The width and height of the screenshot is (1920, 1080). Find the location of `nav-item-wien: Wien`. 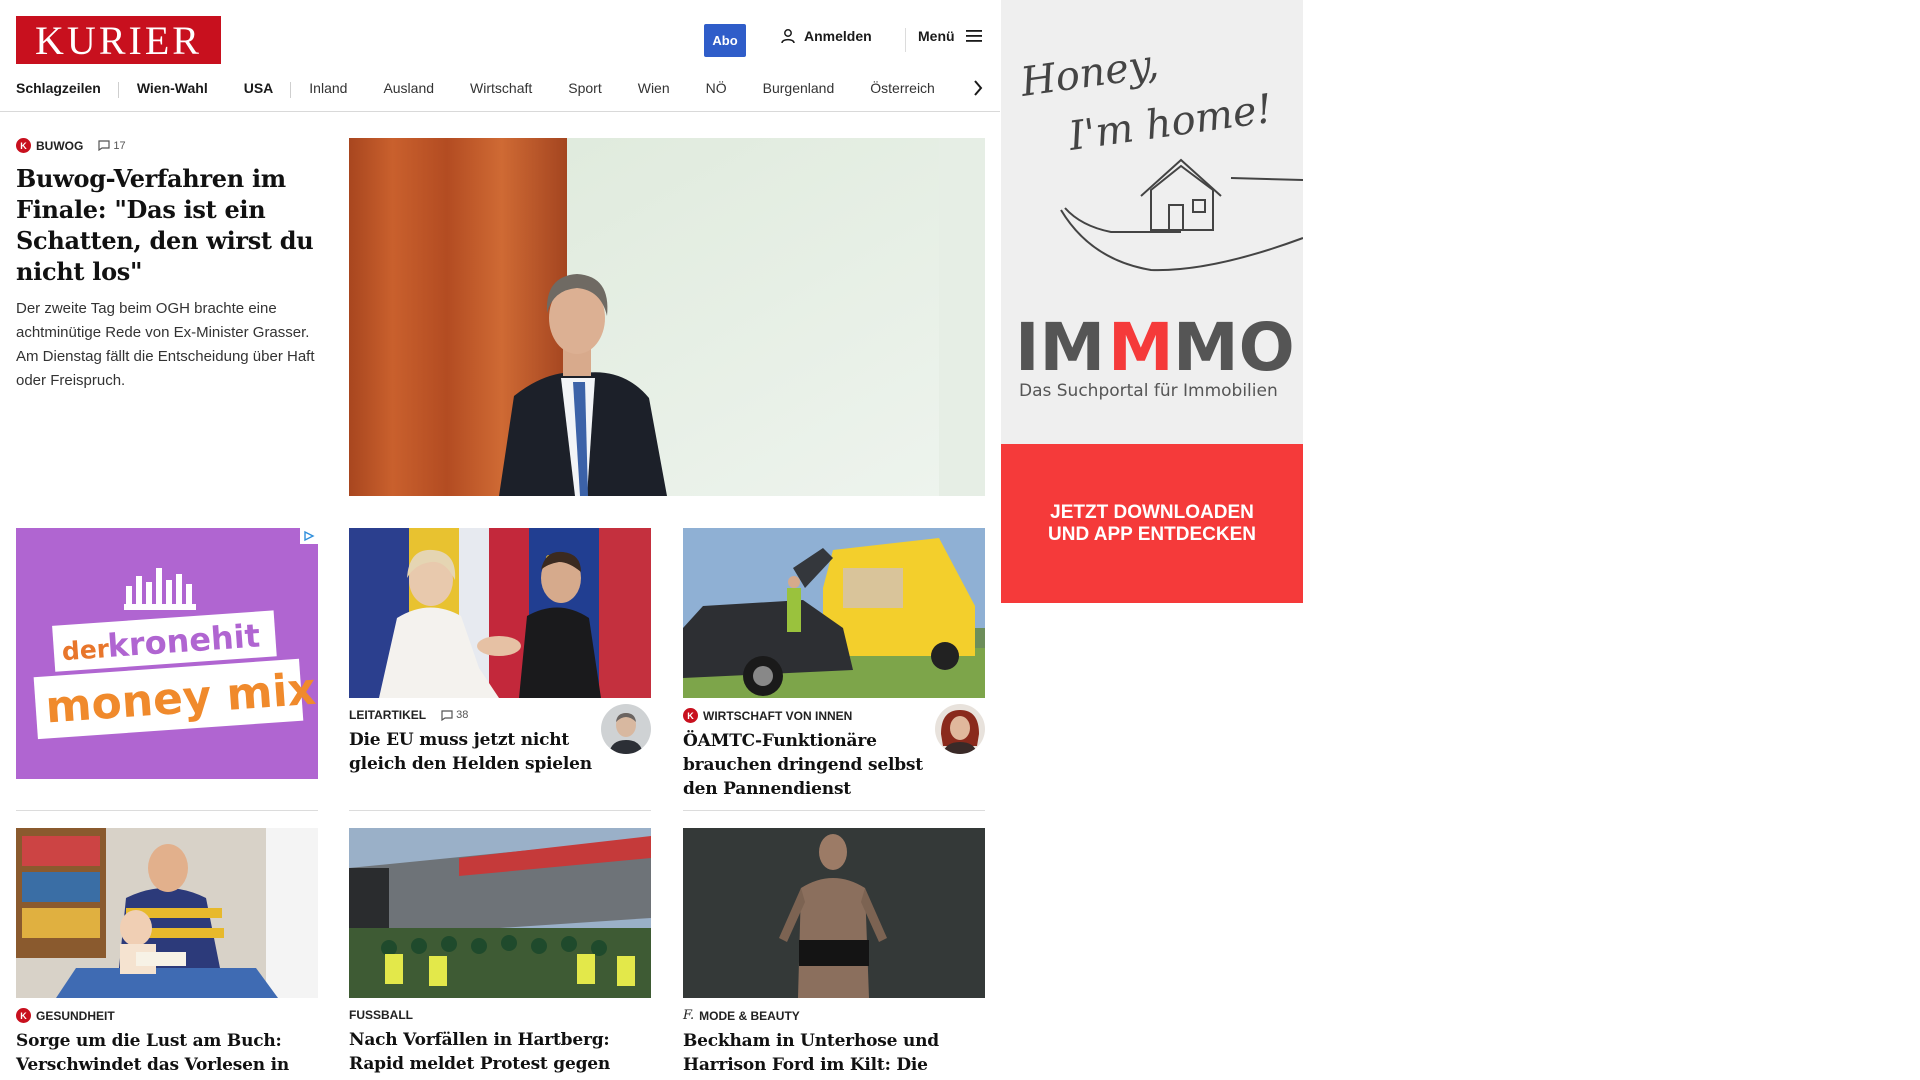

nav-item-wien: Wien is located at coordinates (654, 88).